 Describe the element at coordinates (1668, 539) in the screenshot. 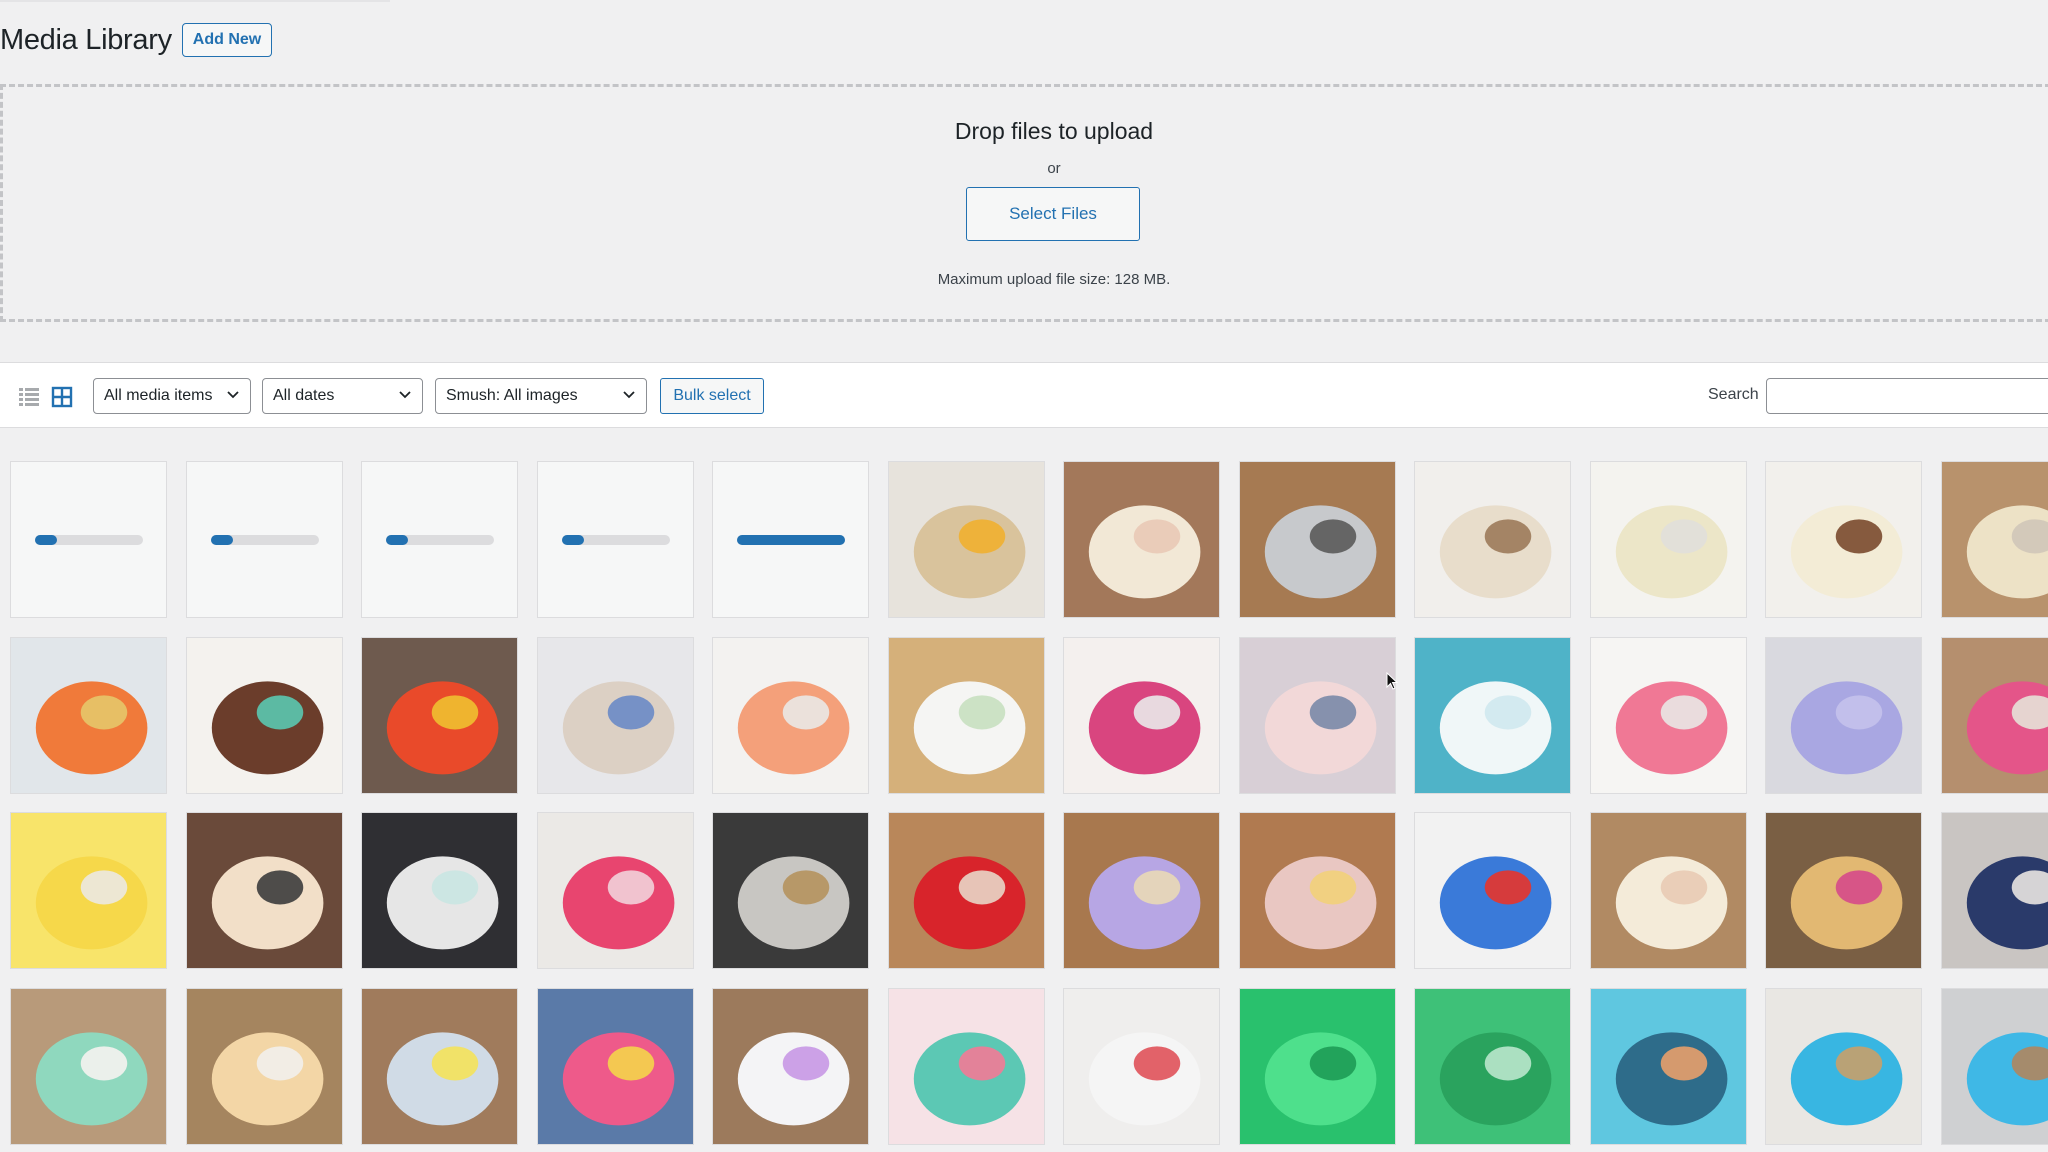

I see `media-thumbnail-drip-cake-white` at that location.